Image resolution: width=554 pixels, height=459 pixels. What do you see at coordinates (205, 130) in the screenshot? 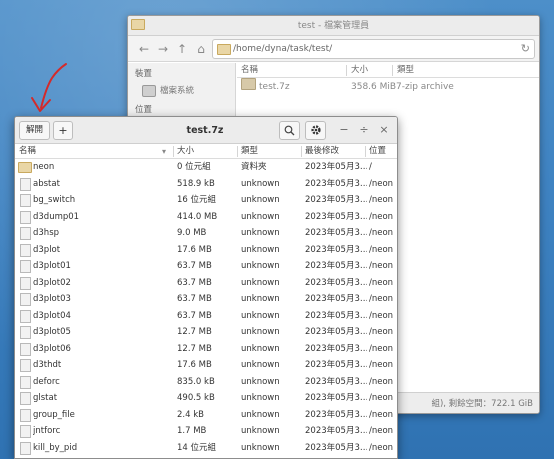
I see `archive-title: test.7z` at bounding box center [205, 130].